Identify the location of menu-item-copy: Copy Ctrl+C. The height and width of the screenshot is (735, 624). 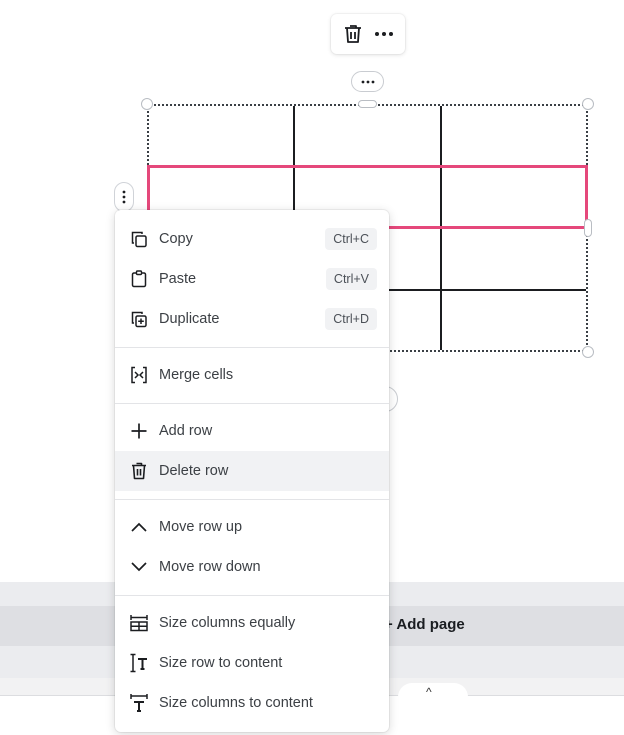
(252, 239).